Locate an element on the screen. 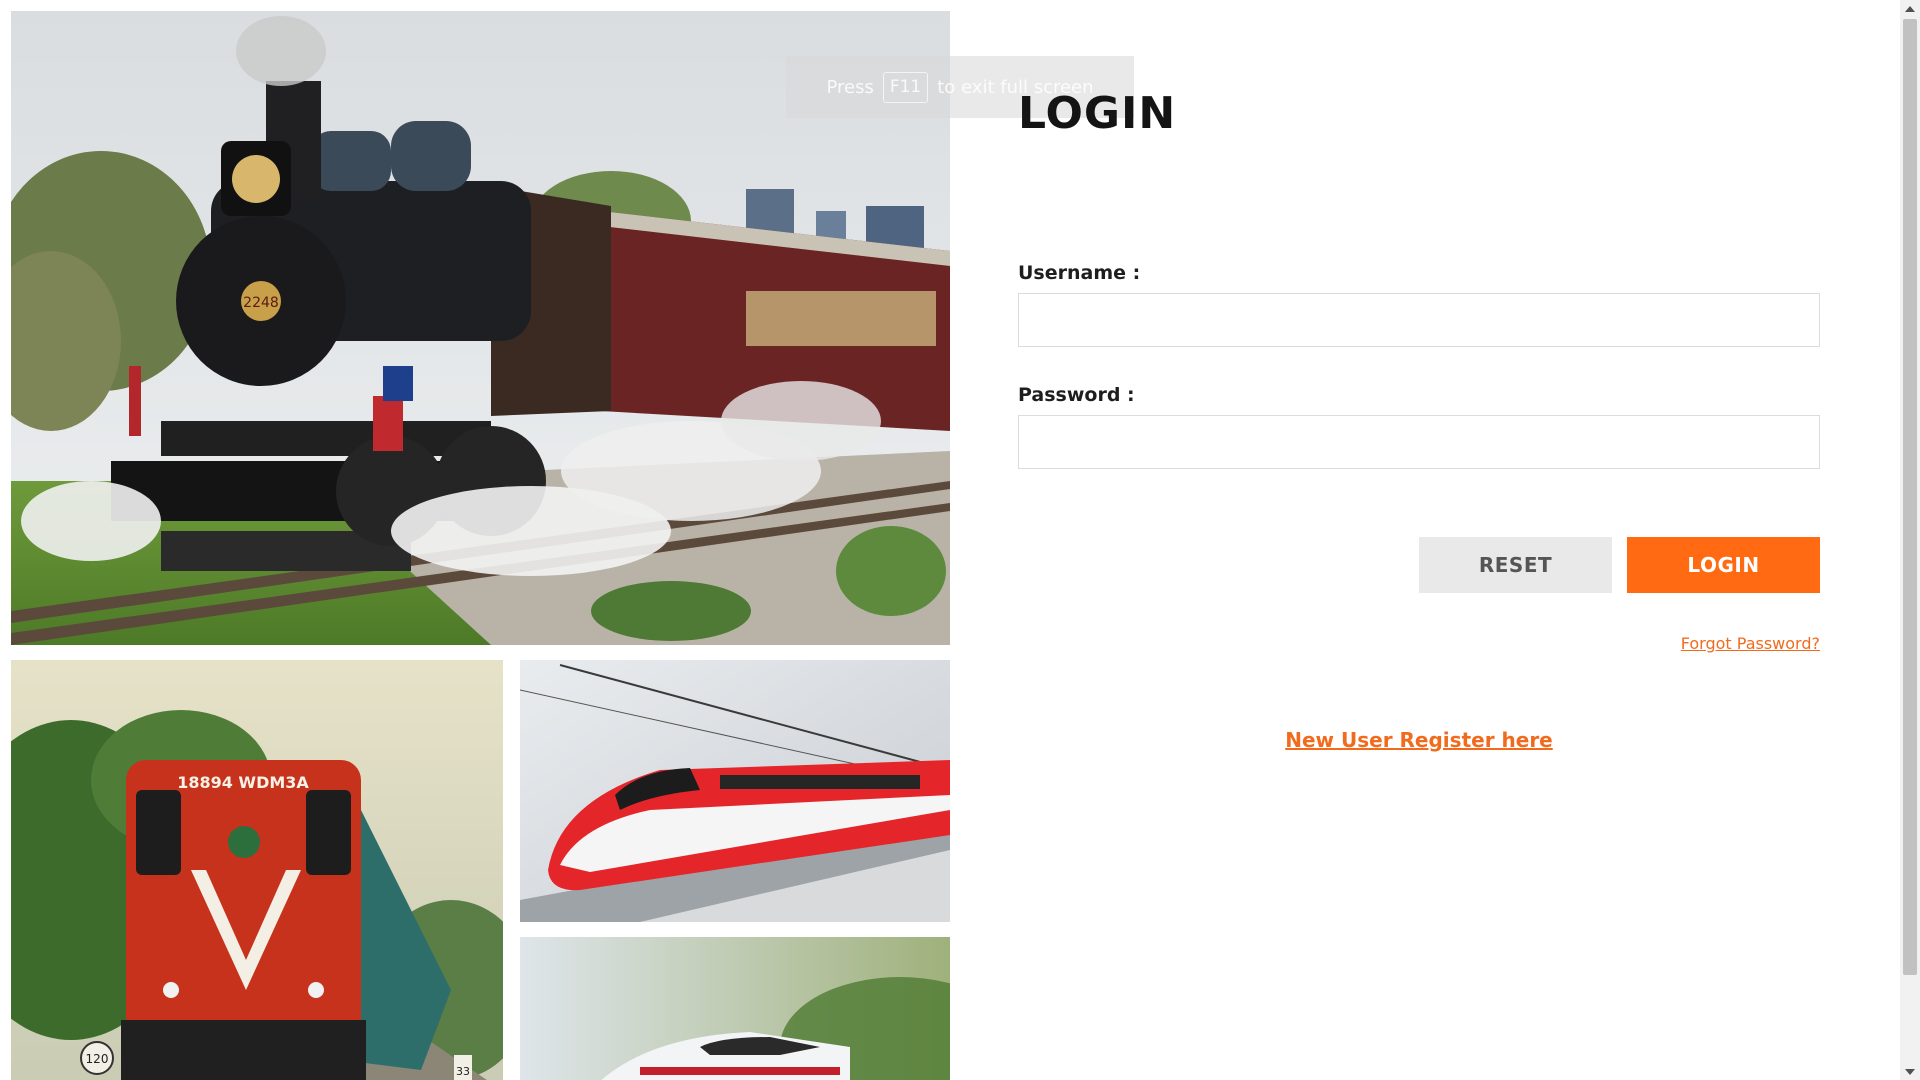 The width and height of the screenshot is (1920, 1080). login-title: LOGIN is located at coordinates (1097, 113).